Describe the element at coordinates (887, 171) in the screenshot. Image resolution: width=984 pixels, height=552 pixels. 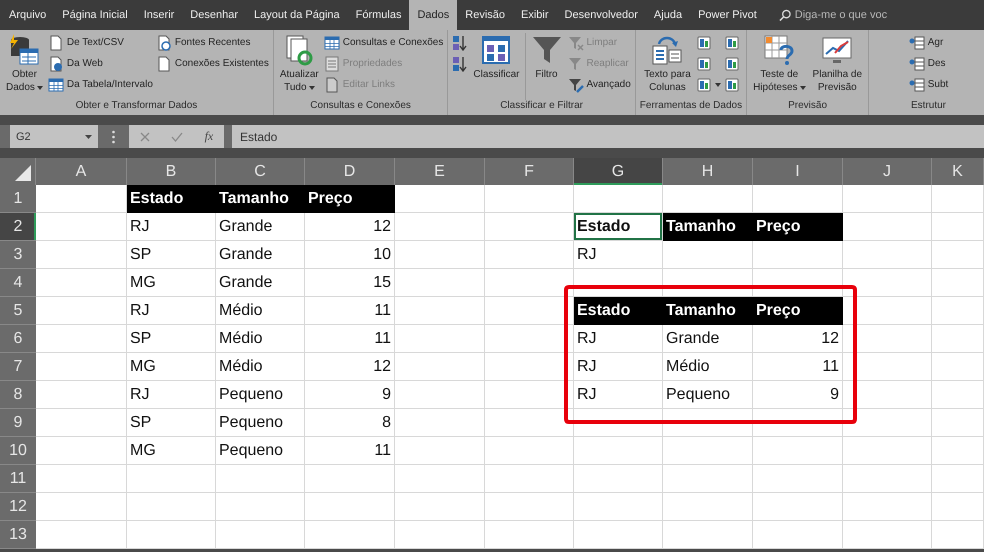
I see `column-header: J` at that location.